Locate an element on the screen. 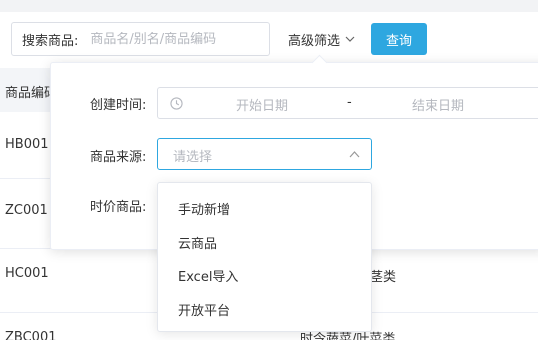  created-time-label: 创建时间: is located at coordinates (118, 105).